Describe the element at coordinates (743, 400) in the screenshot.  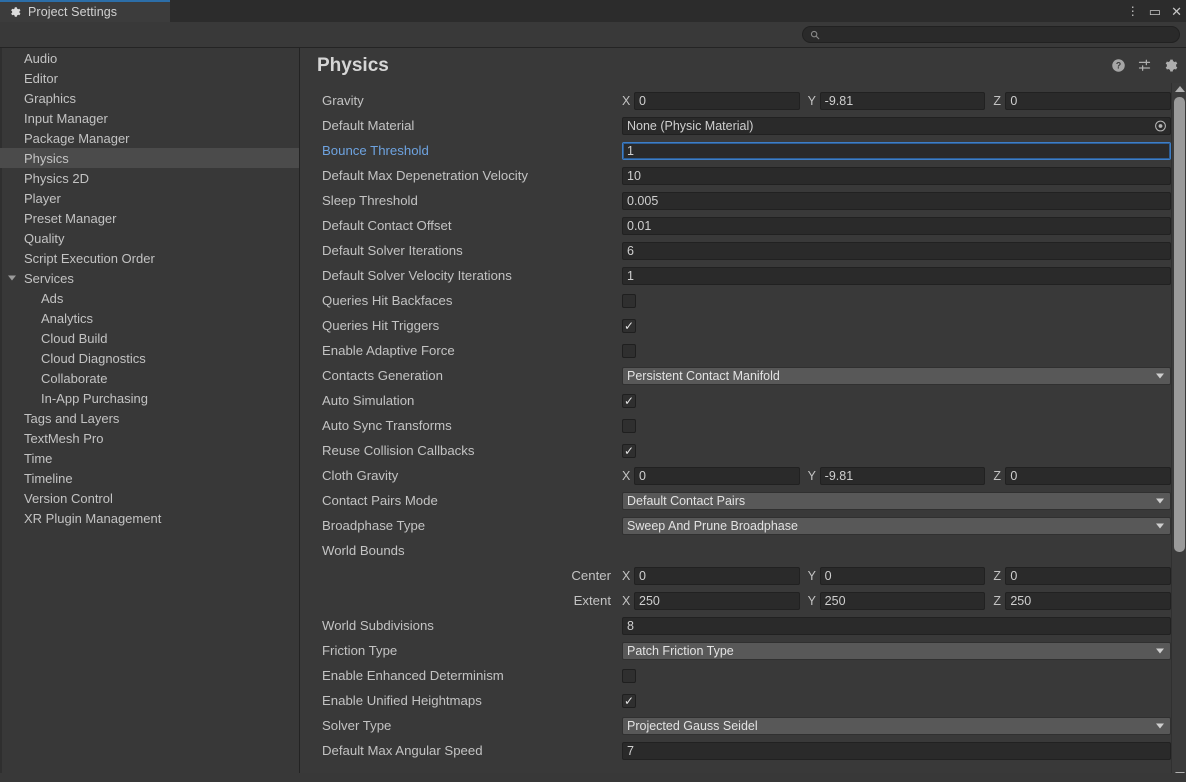
I see `settings-row: Auto Simulation ✓` at that location.